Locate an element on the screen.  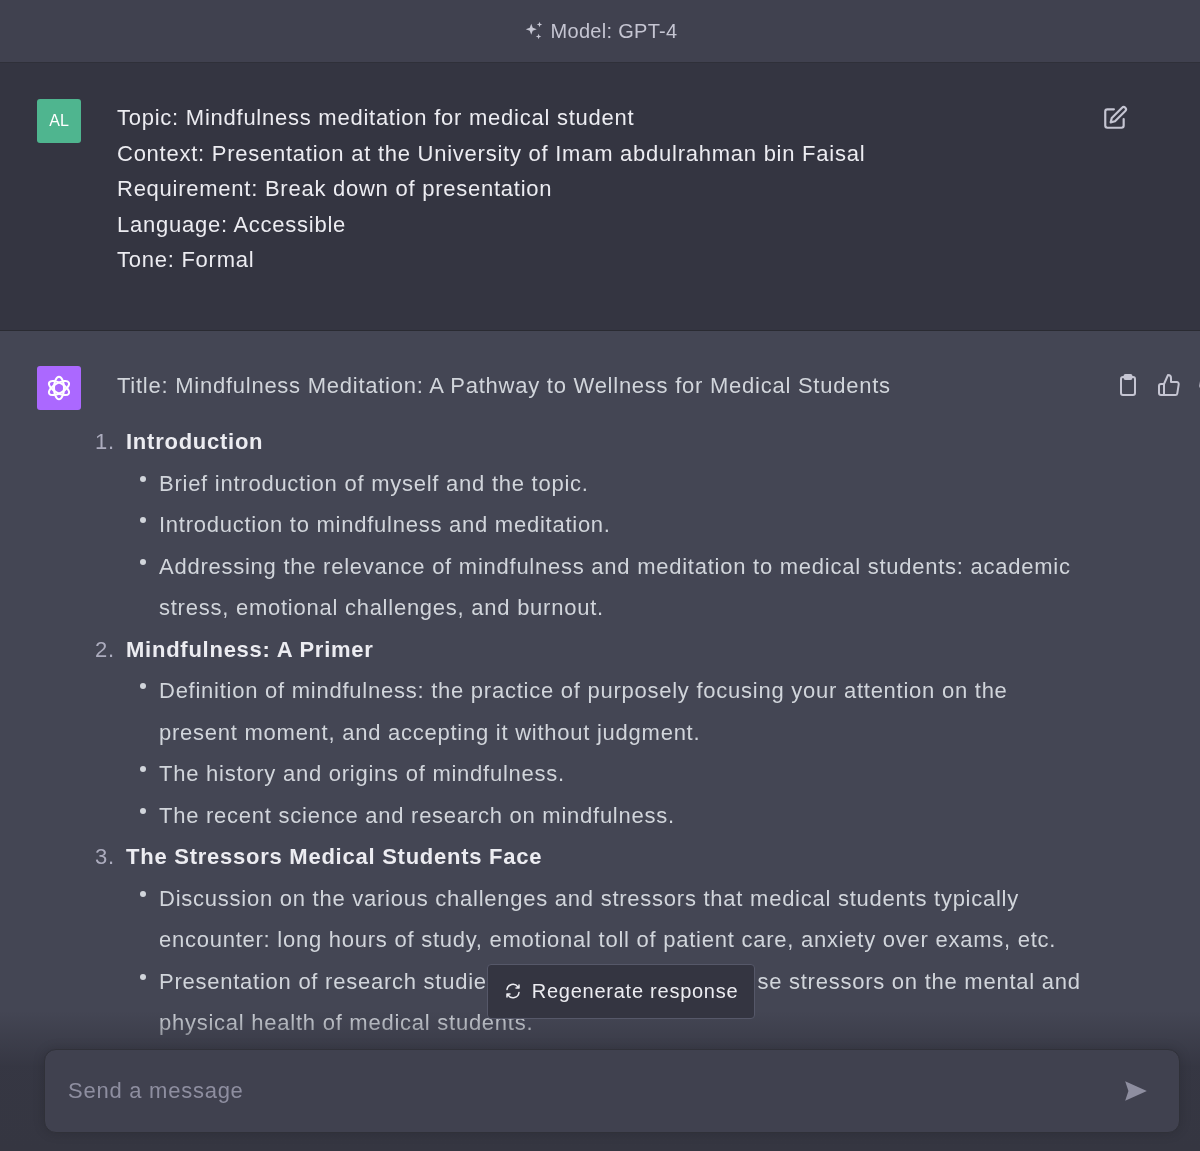
send-icon is located at coordinates (1136, 1091).